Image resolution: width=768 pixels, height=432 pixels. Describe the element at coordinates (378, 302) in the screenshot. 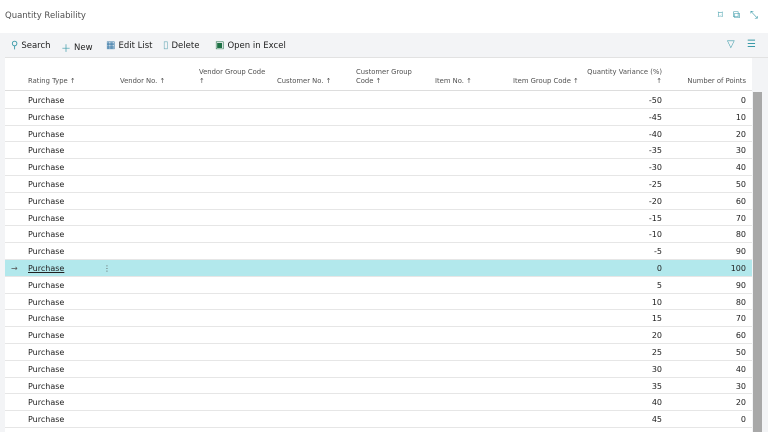

I see `table-row: Purchase 10 80` at that location.